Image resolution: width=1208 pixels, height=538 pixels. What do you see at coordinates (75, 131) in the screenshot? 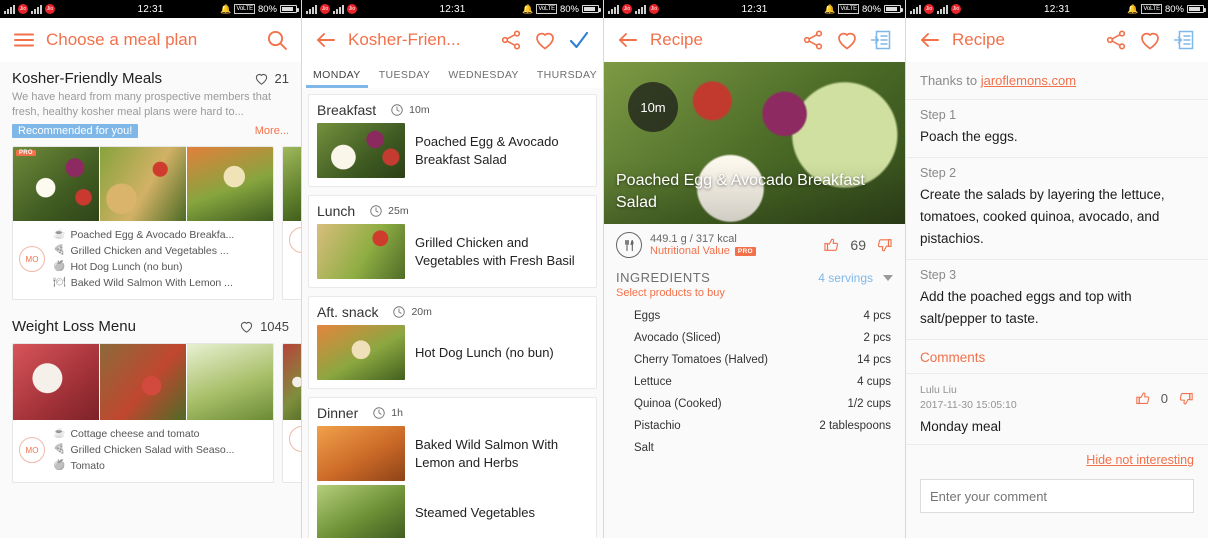
I see `recommended-badge: Recommended for you!` at bounding box center [75, 131].